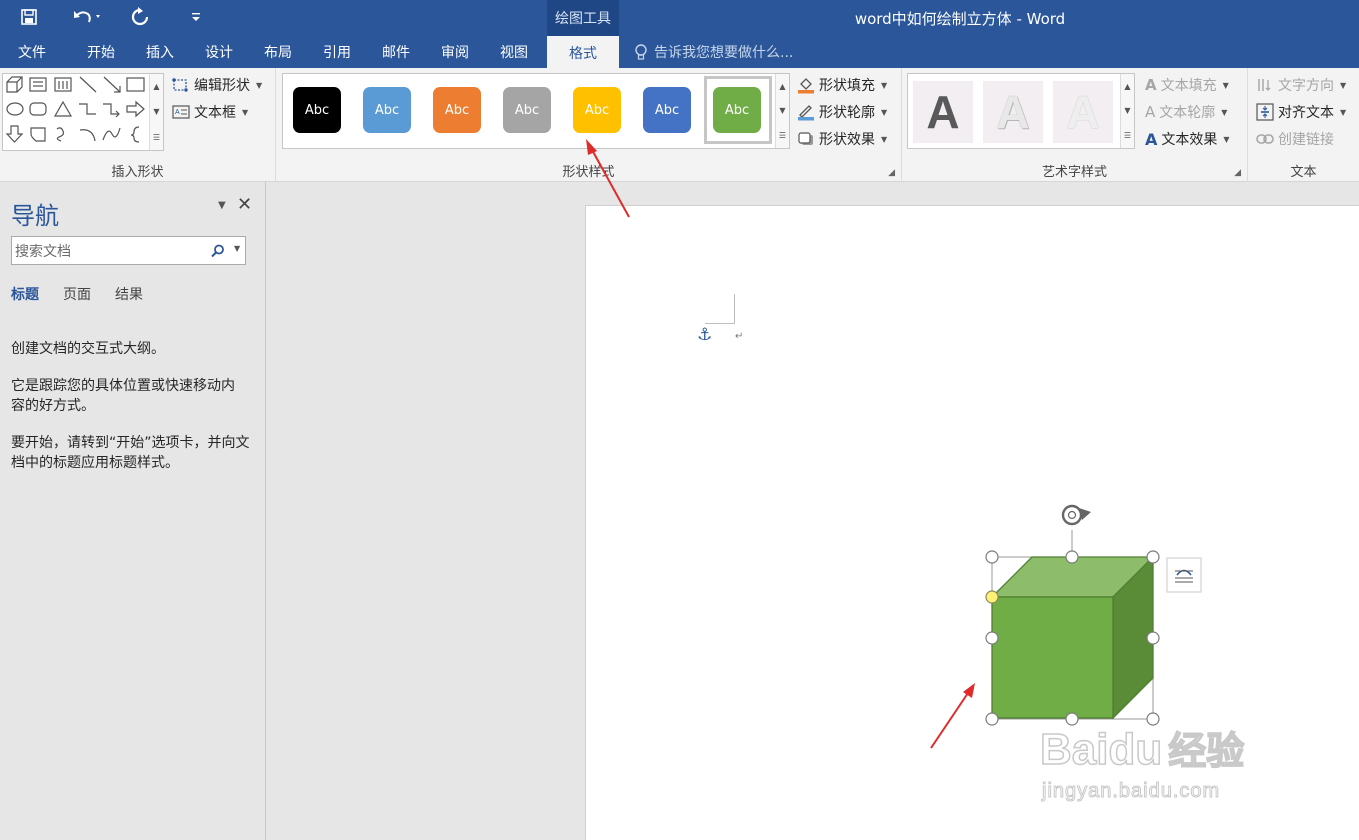  I want to click on redo-icon, so click(140, 17).